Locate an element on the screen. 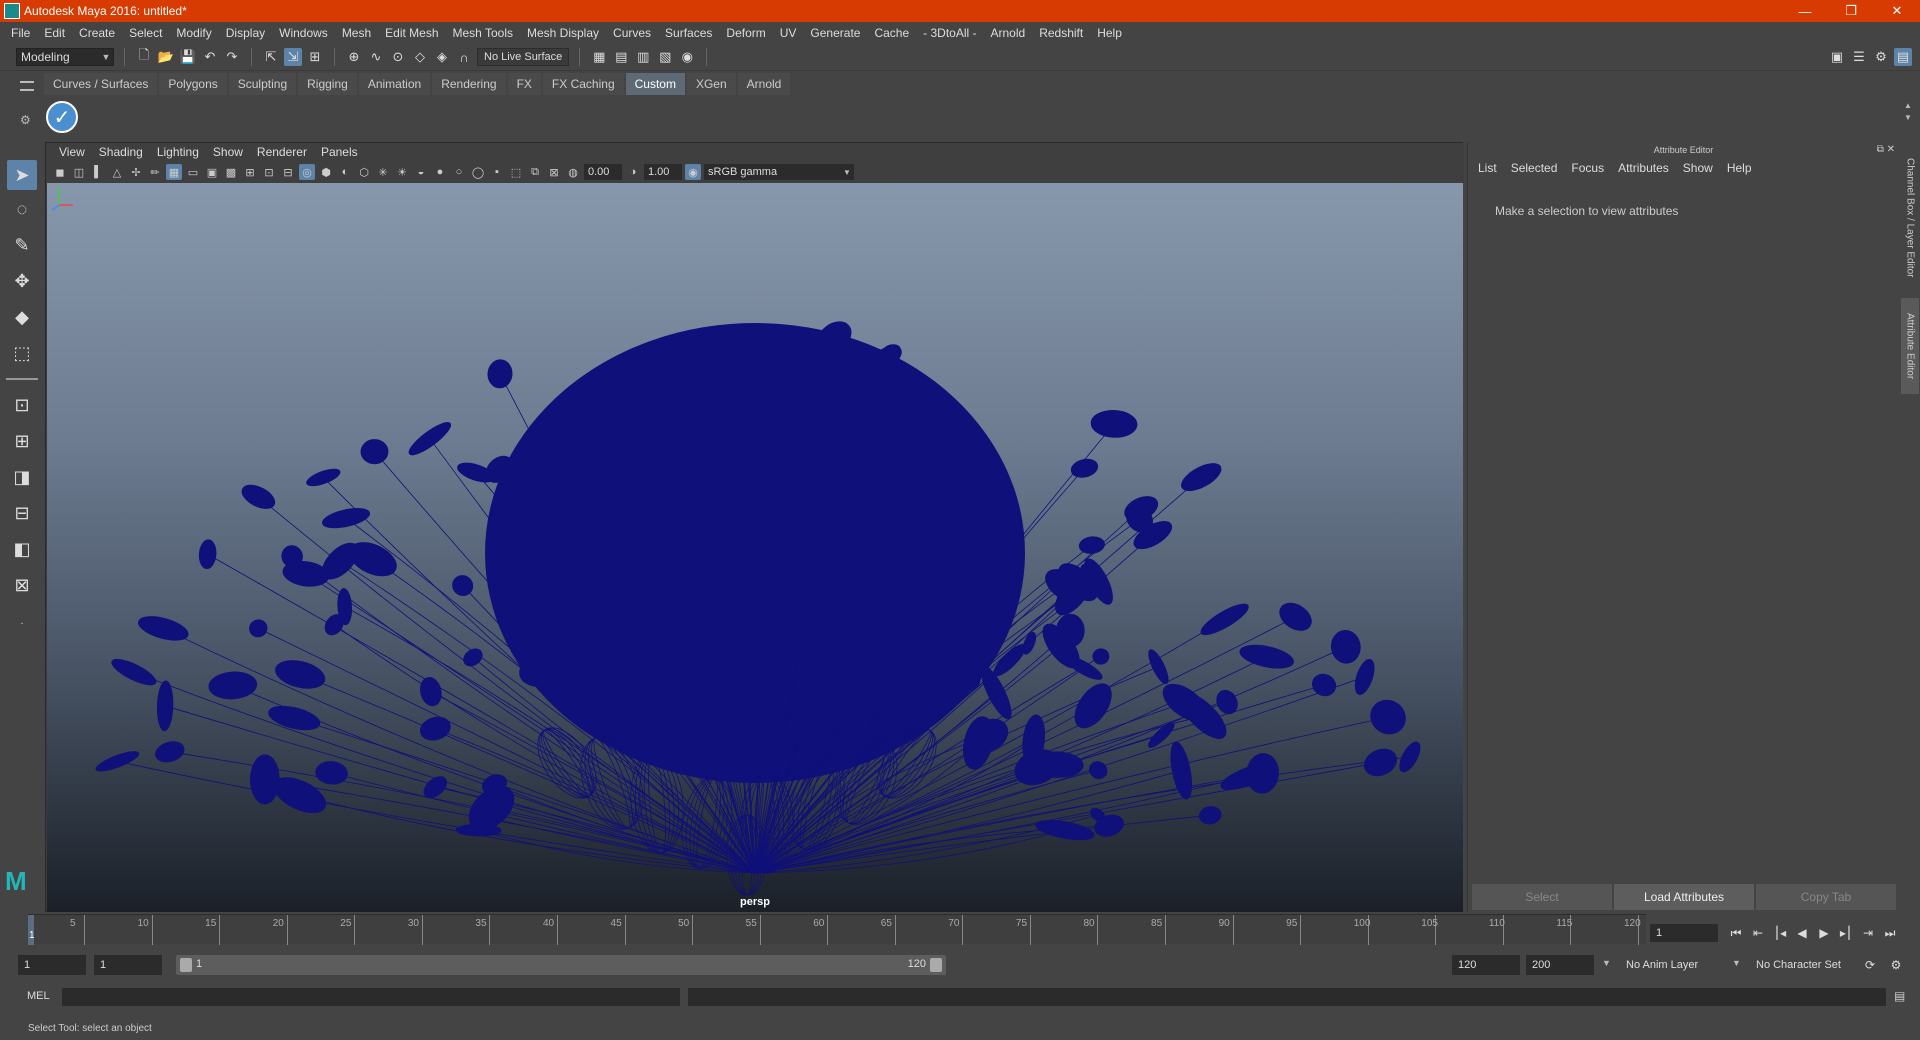 This screenshot has height=1040, width=1920. grid-icon: ▦ is located at coordinates (174, 172).